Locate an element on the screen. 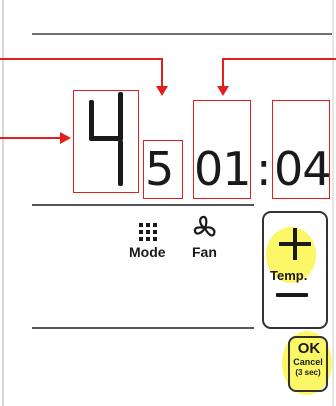 This screenshot has width=336, height=406. plus-icon is located at coordinates (295, 244).